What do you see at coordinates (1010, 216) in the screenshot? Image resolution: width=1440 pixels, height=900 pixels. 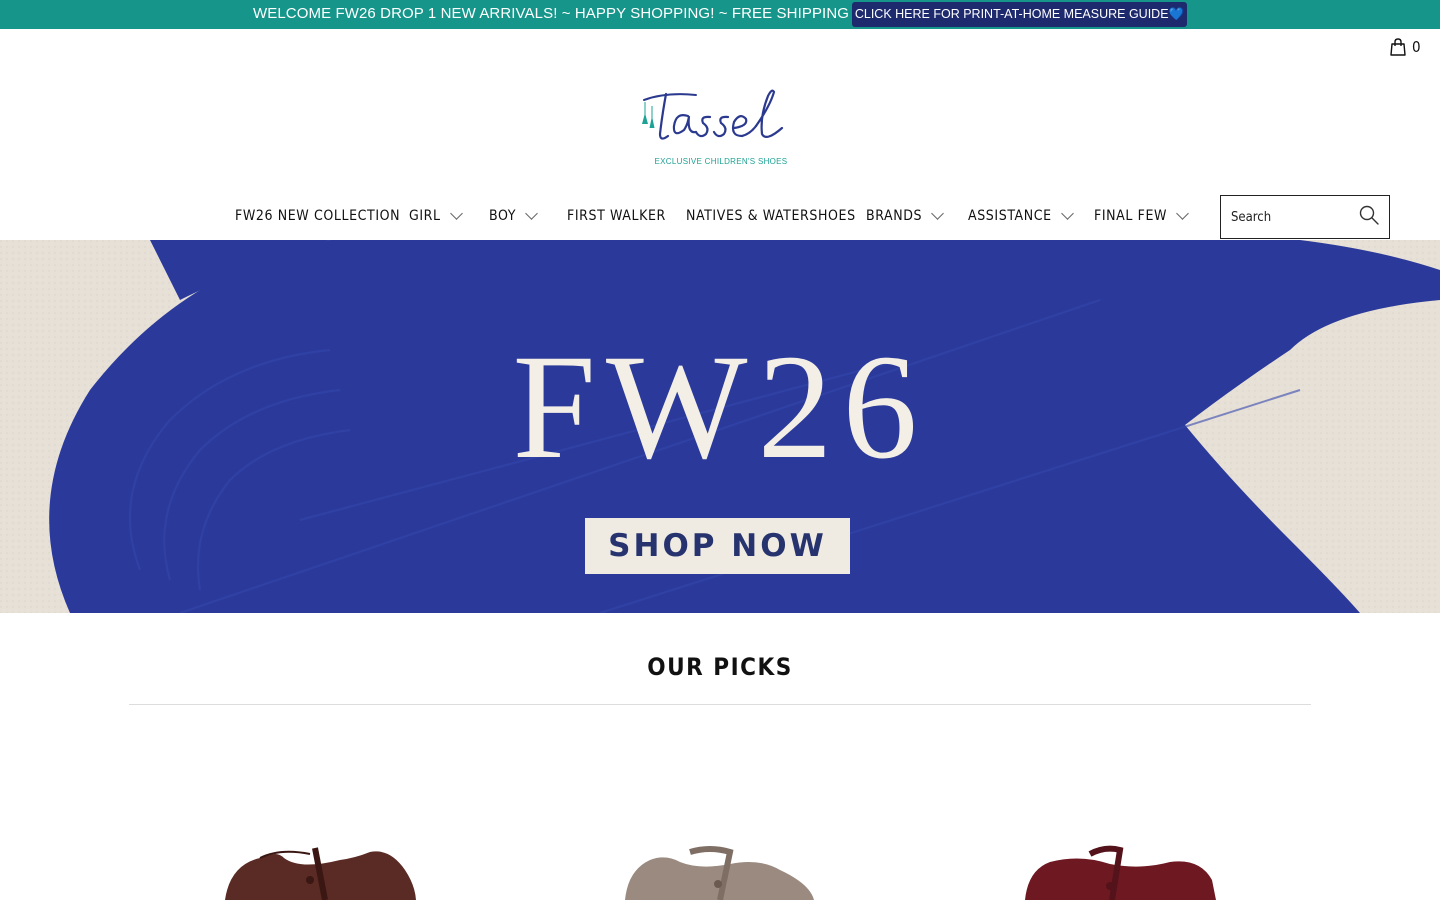 I see `nav-item-label: ASSISTANCE` at bounding box center [1010, 216].